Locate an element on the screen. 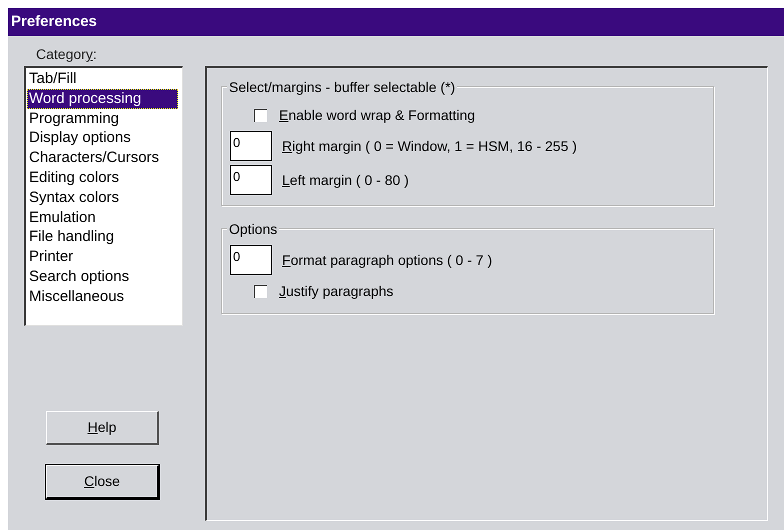 This screenshot has height=530, width=784. category-item: Characters/Cursors is located at coordinates (104, 158).